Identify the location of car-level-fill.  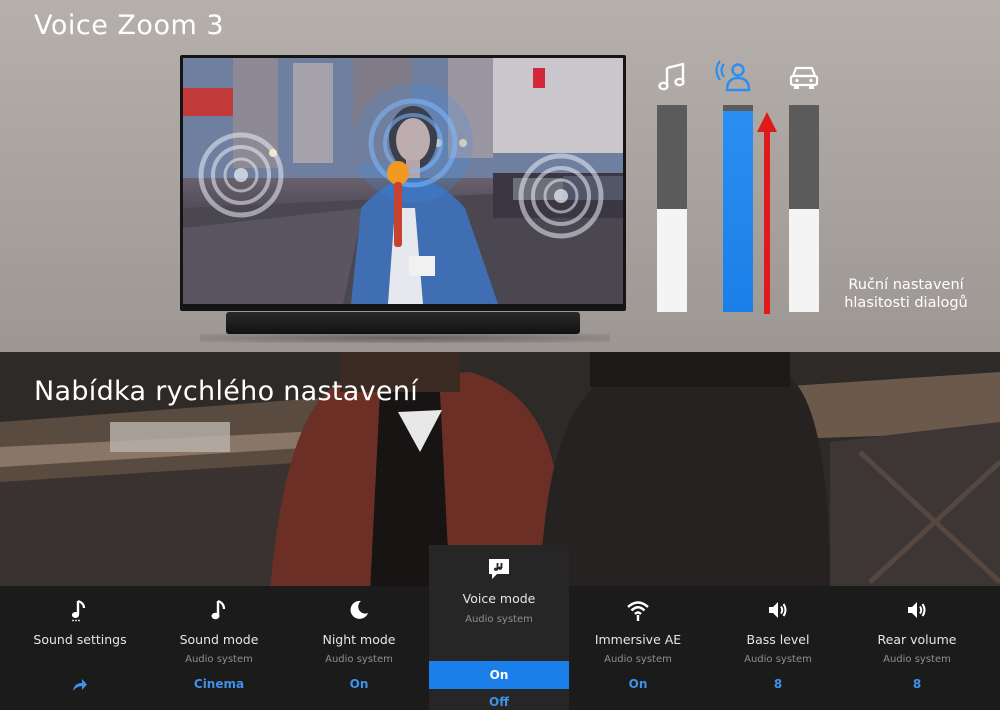
(804, 260).